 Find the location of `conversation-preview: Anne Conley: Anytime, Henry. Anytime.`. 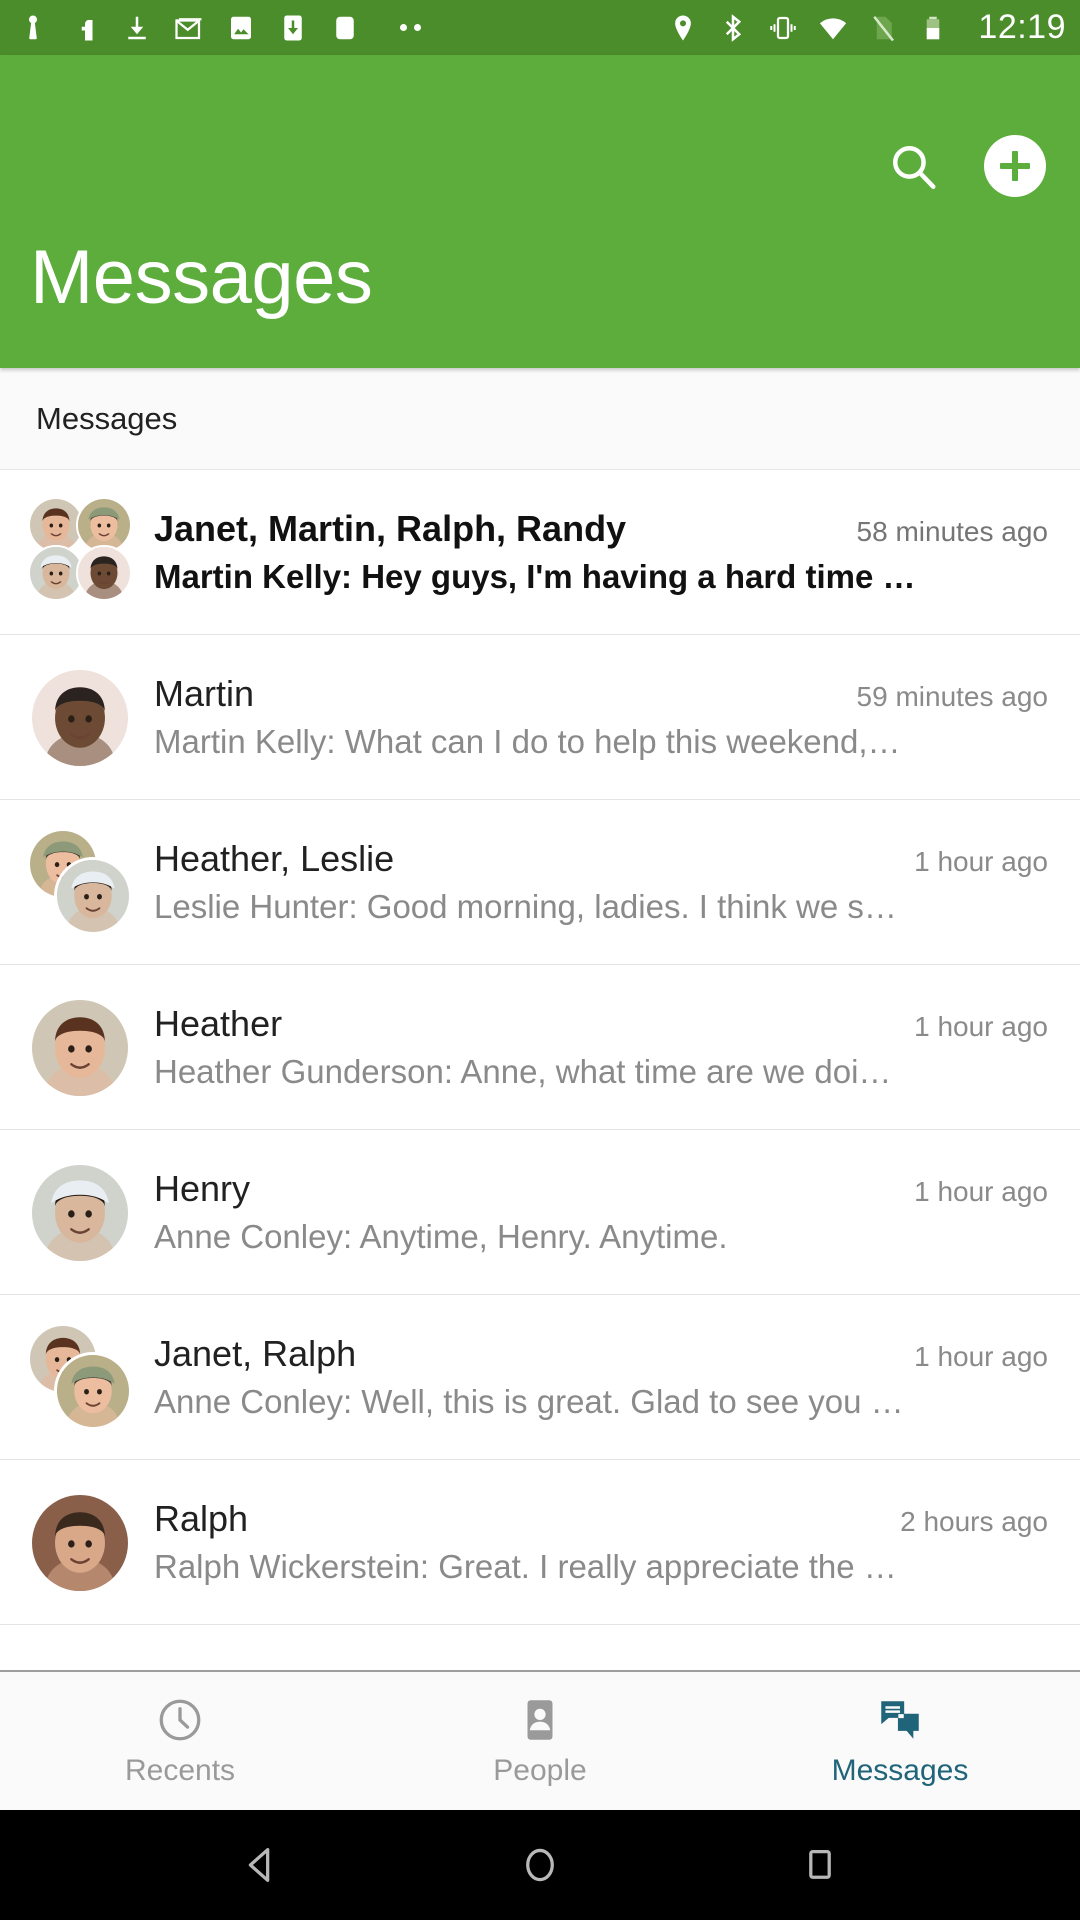

conversation-preview: Anne Conley: Anytime, Henry. Anytime. is located at coordinates (441, 1236).